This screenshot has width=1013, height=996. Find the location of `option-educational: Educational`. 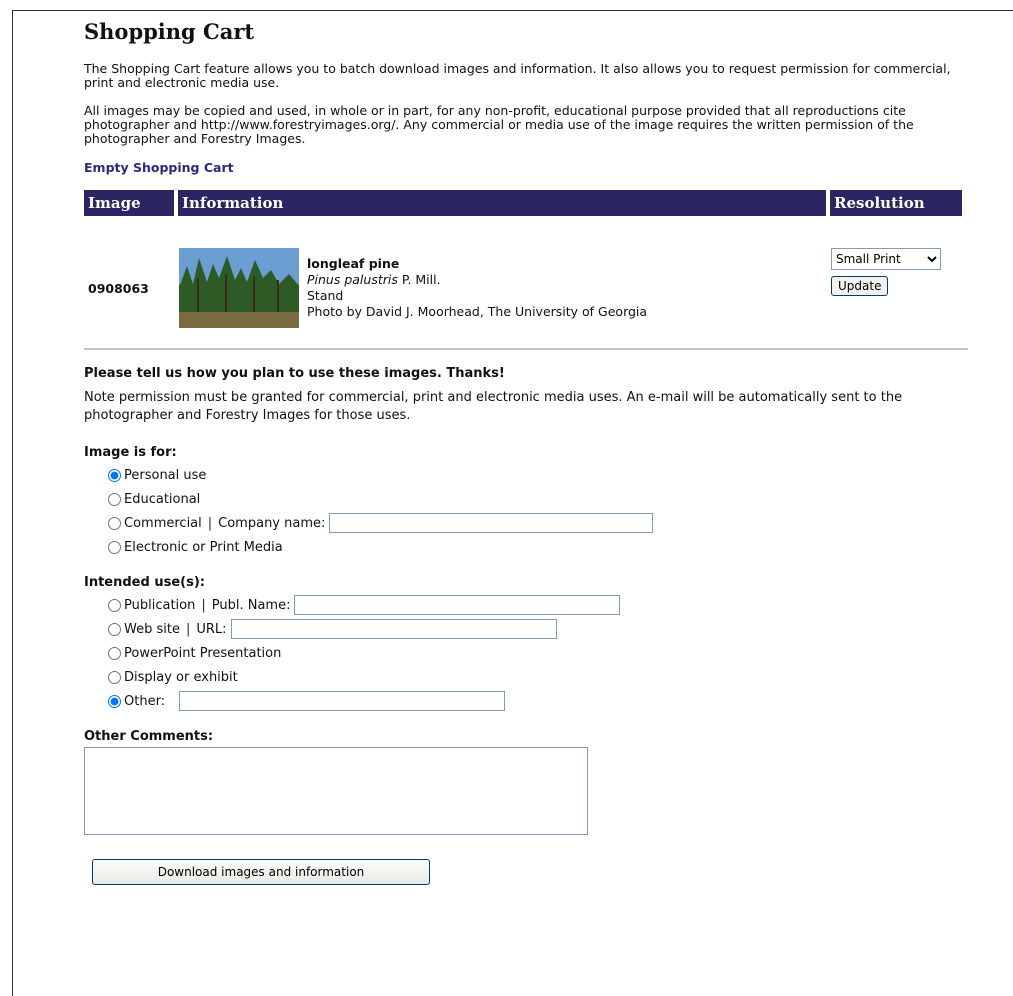

option-educational: Educational is located at coordinates (529, 499).